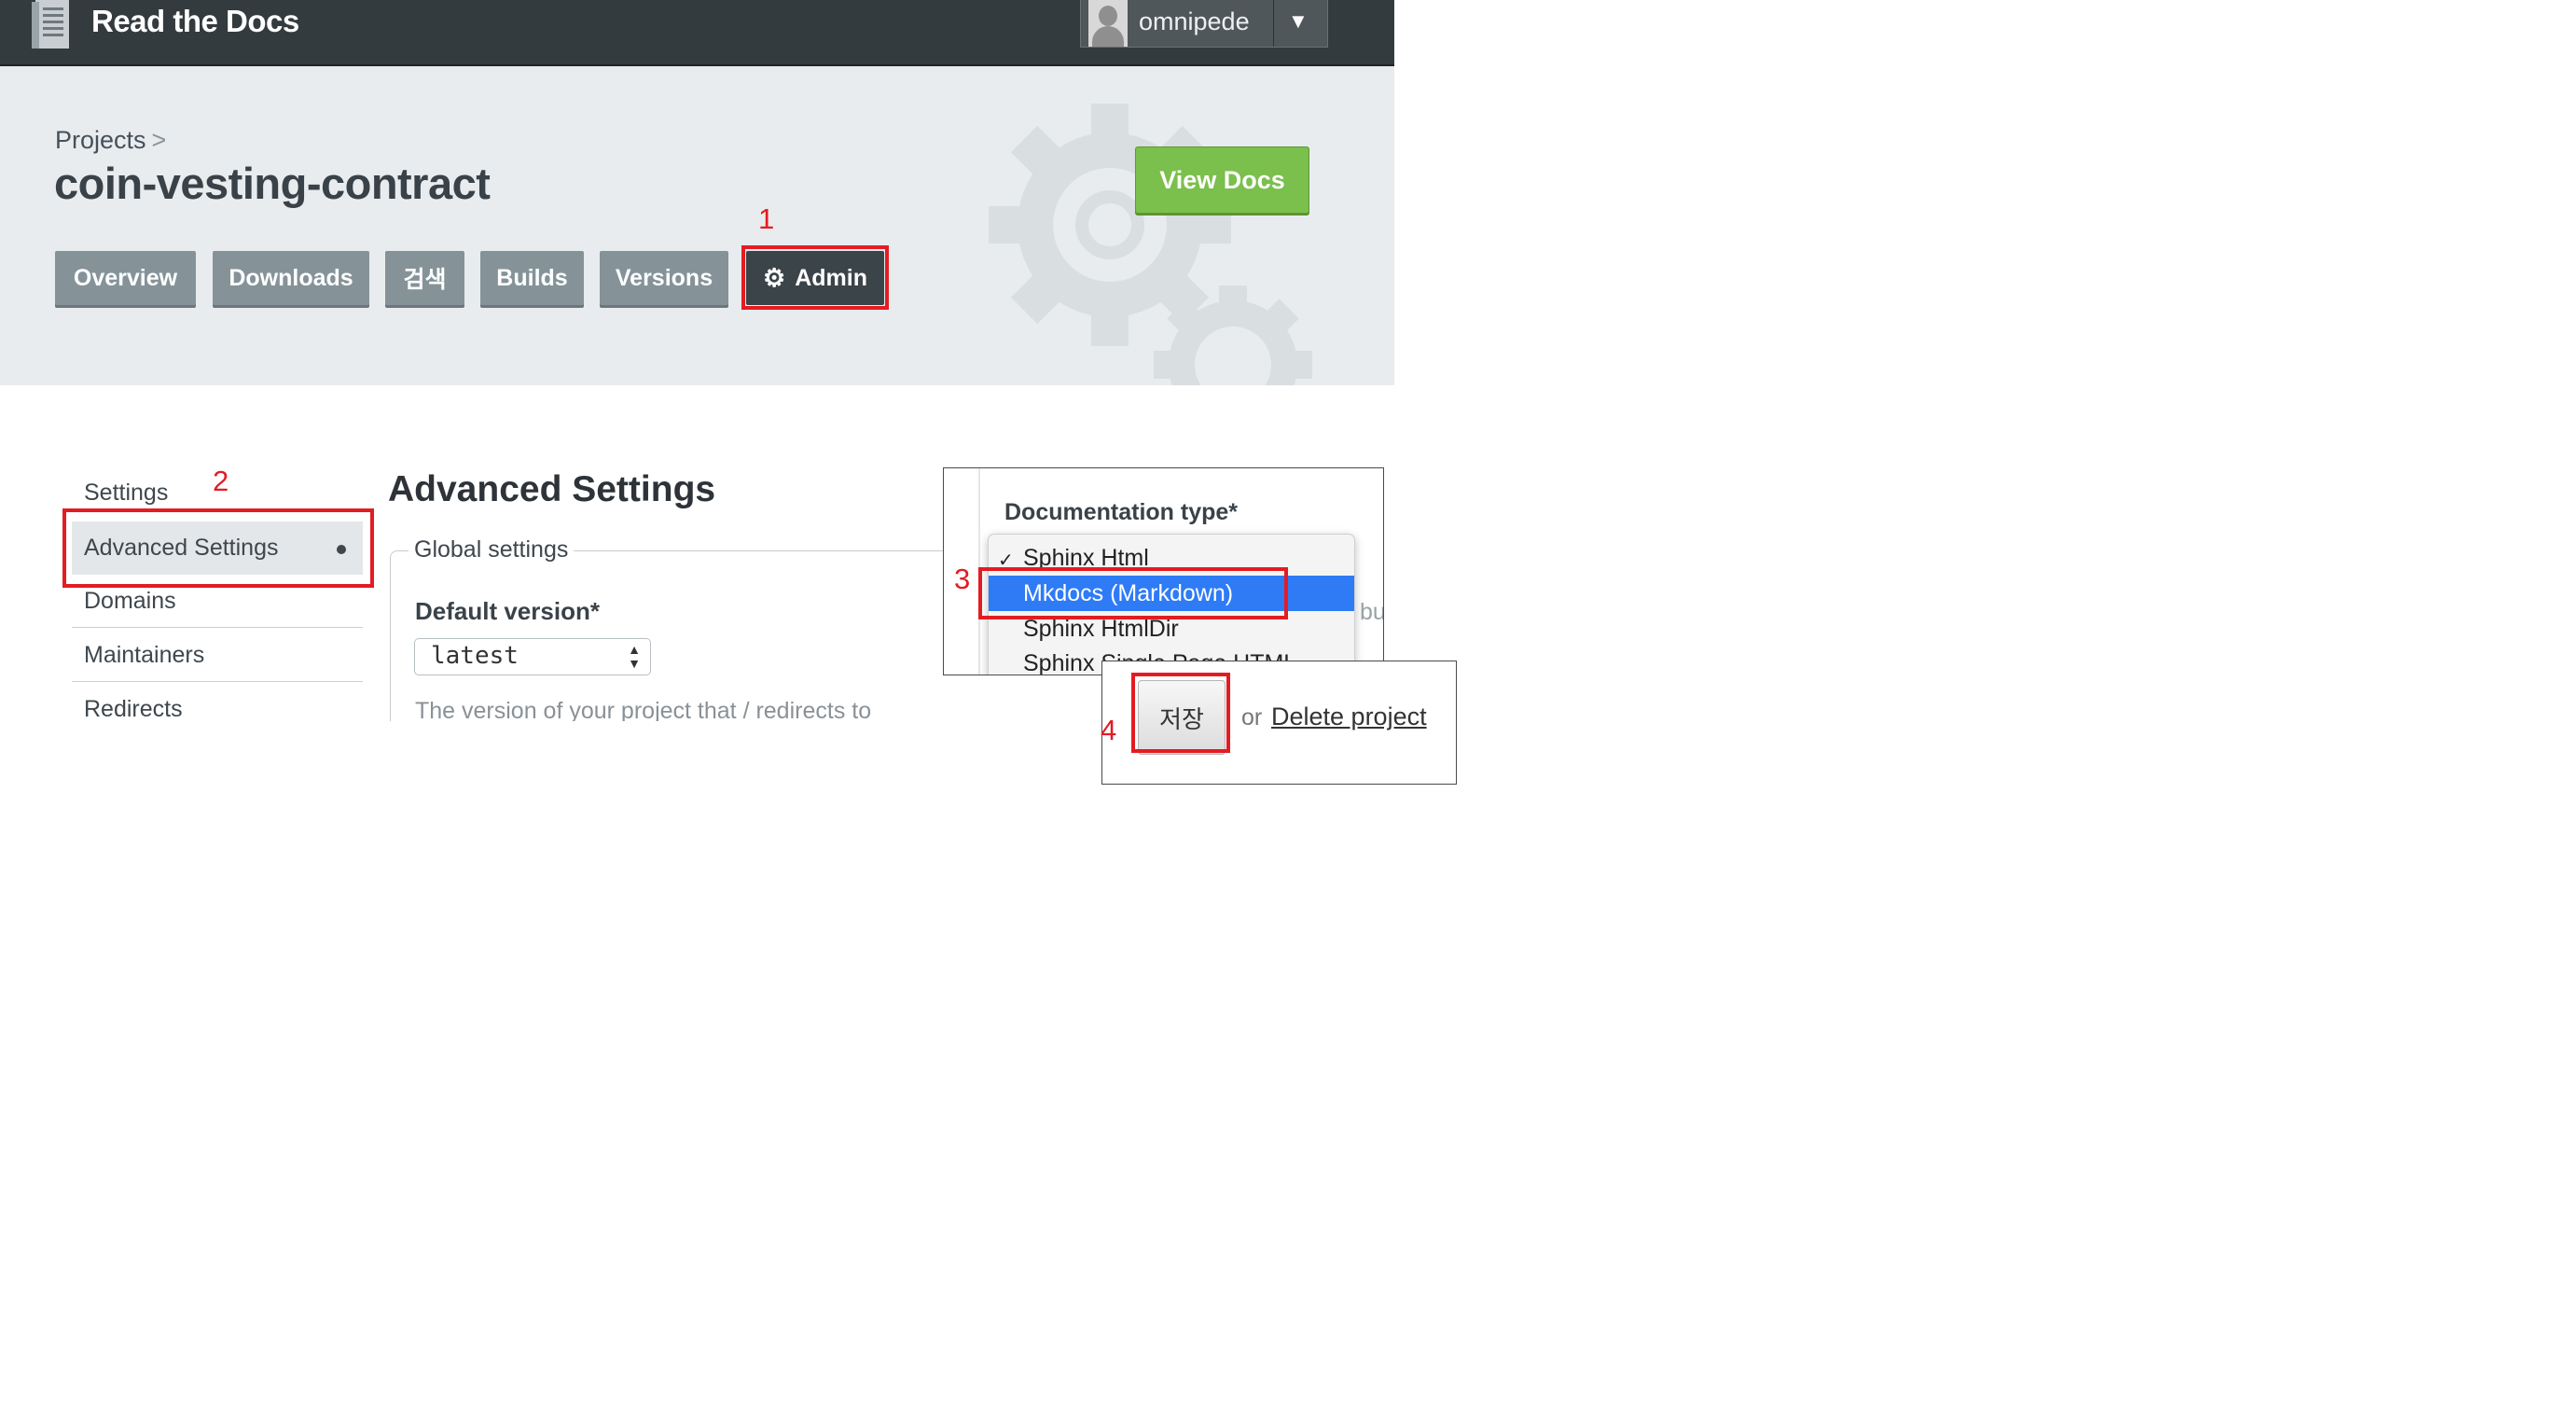  Describe the element at coordinates (1372, 612) in the screenshot. I see `truncated-text: bu` at that location.